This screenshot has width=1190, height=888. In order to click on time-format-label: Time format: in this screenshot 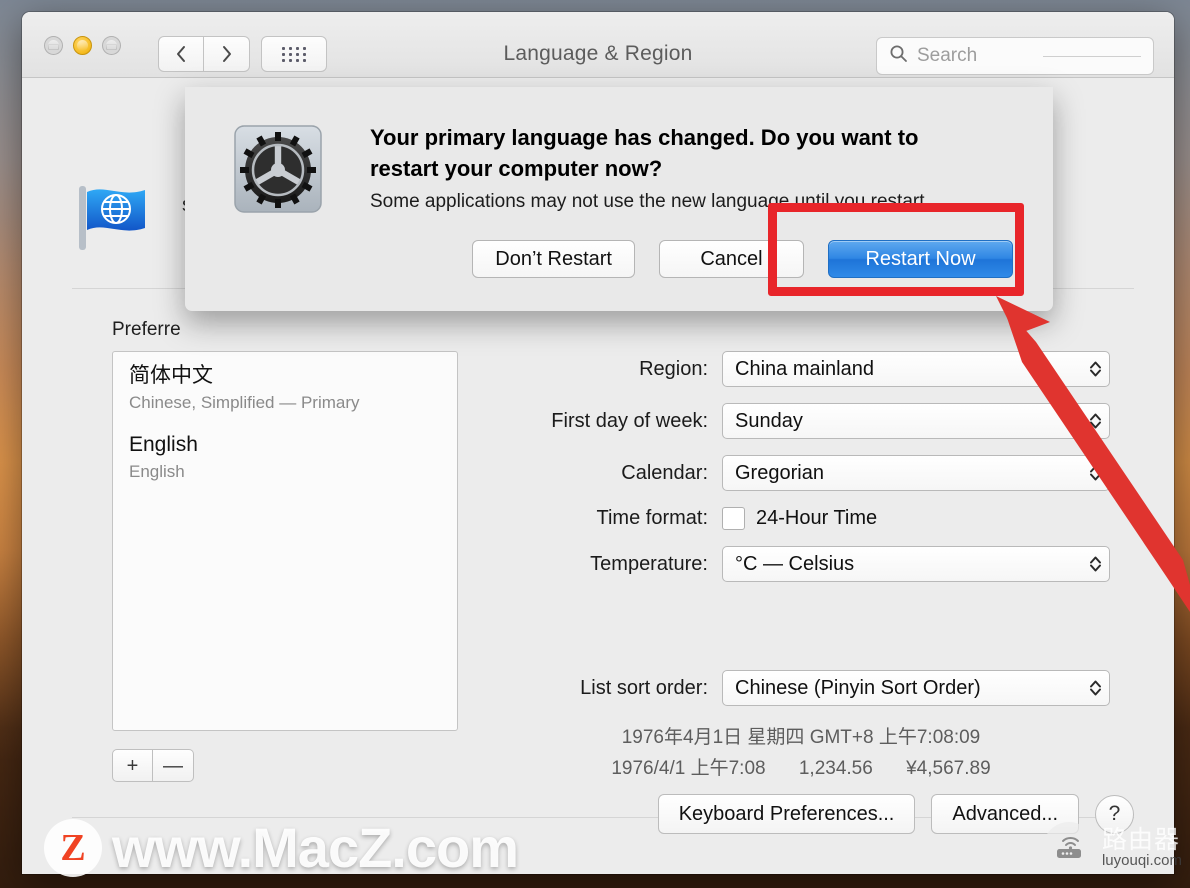, I will do `click(652, 518)`.